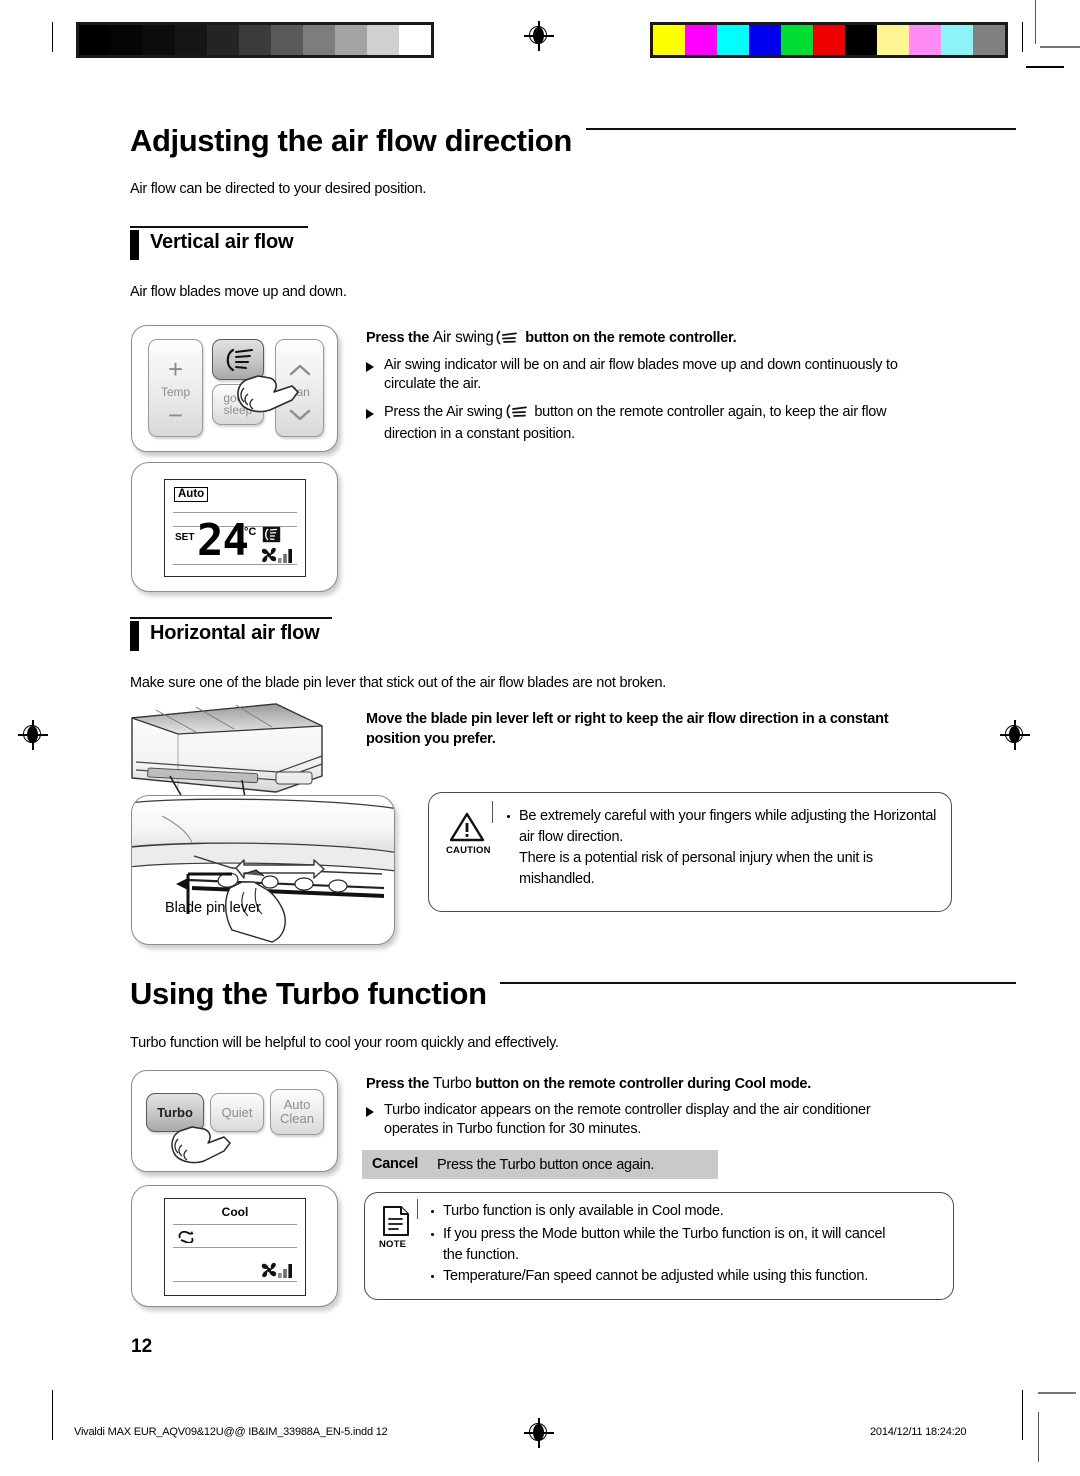 The height and width of the screenshot is (1476, 1080). What do you see at coordinates (539, 36) in the screenshot?
I see `registration-mark-top` at bounding box center [539, 36].